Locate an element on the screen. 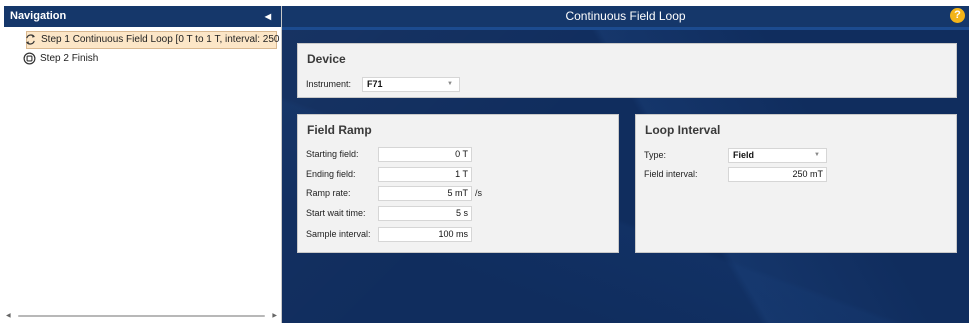 This screenshot has height=323, width=969. ending-field-row: Ending field: 1 T is located at coordinates (456, 174).